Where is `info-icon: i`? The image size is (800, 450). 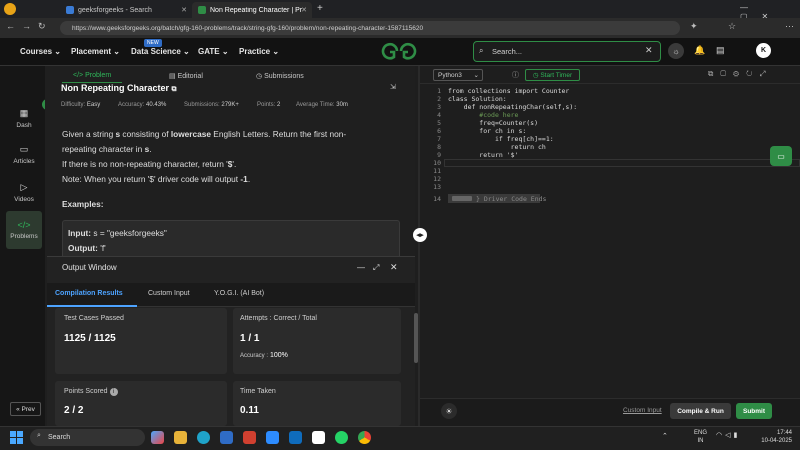 info-icon: i is located at coordinates (113, 392).